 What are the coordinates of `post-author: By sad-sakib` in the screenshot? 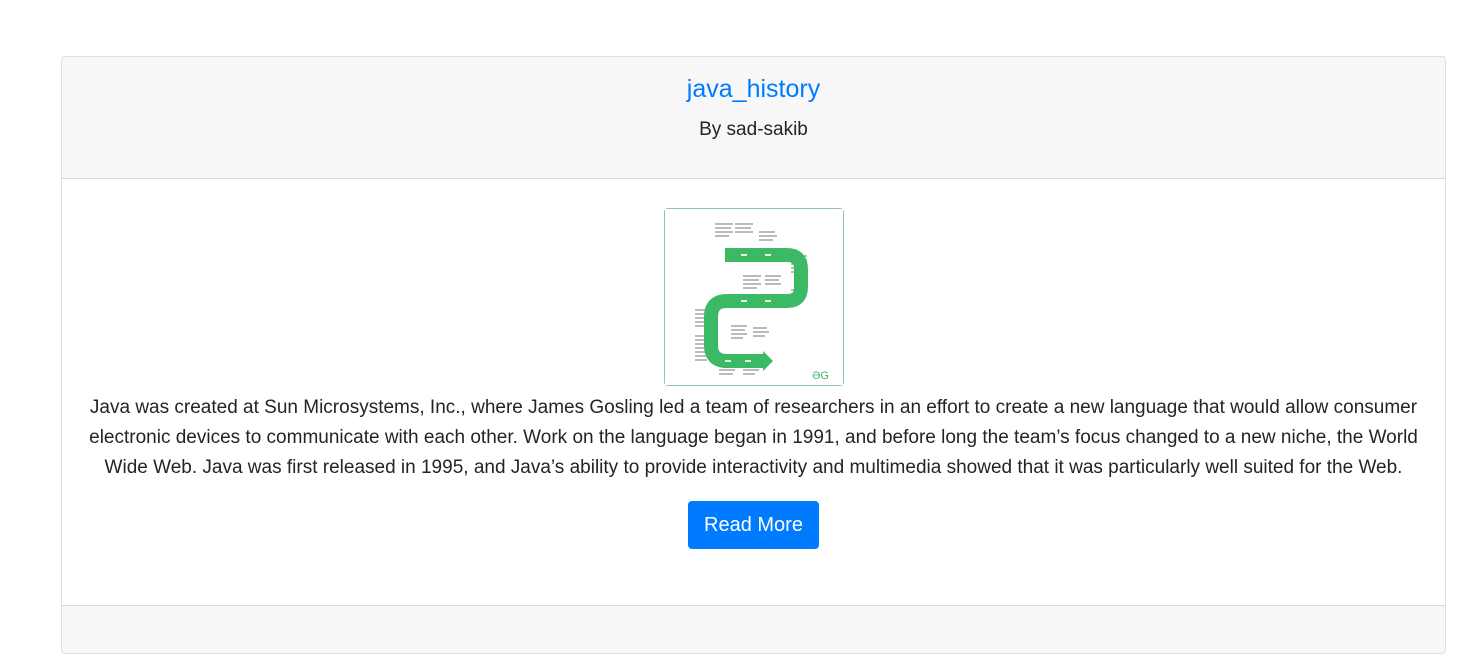 It's located at (753, 129).